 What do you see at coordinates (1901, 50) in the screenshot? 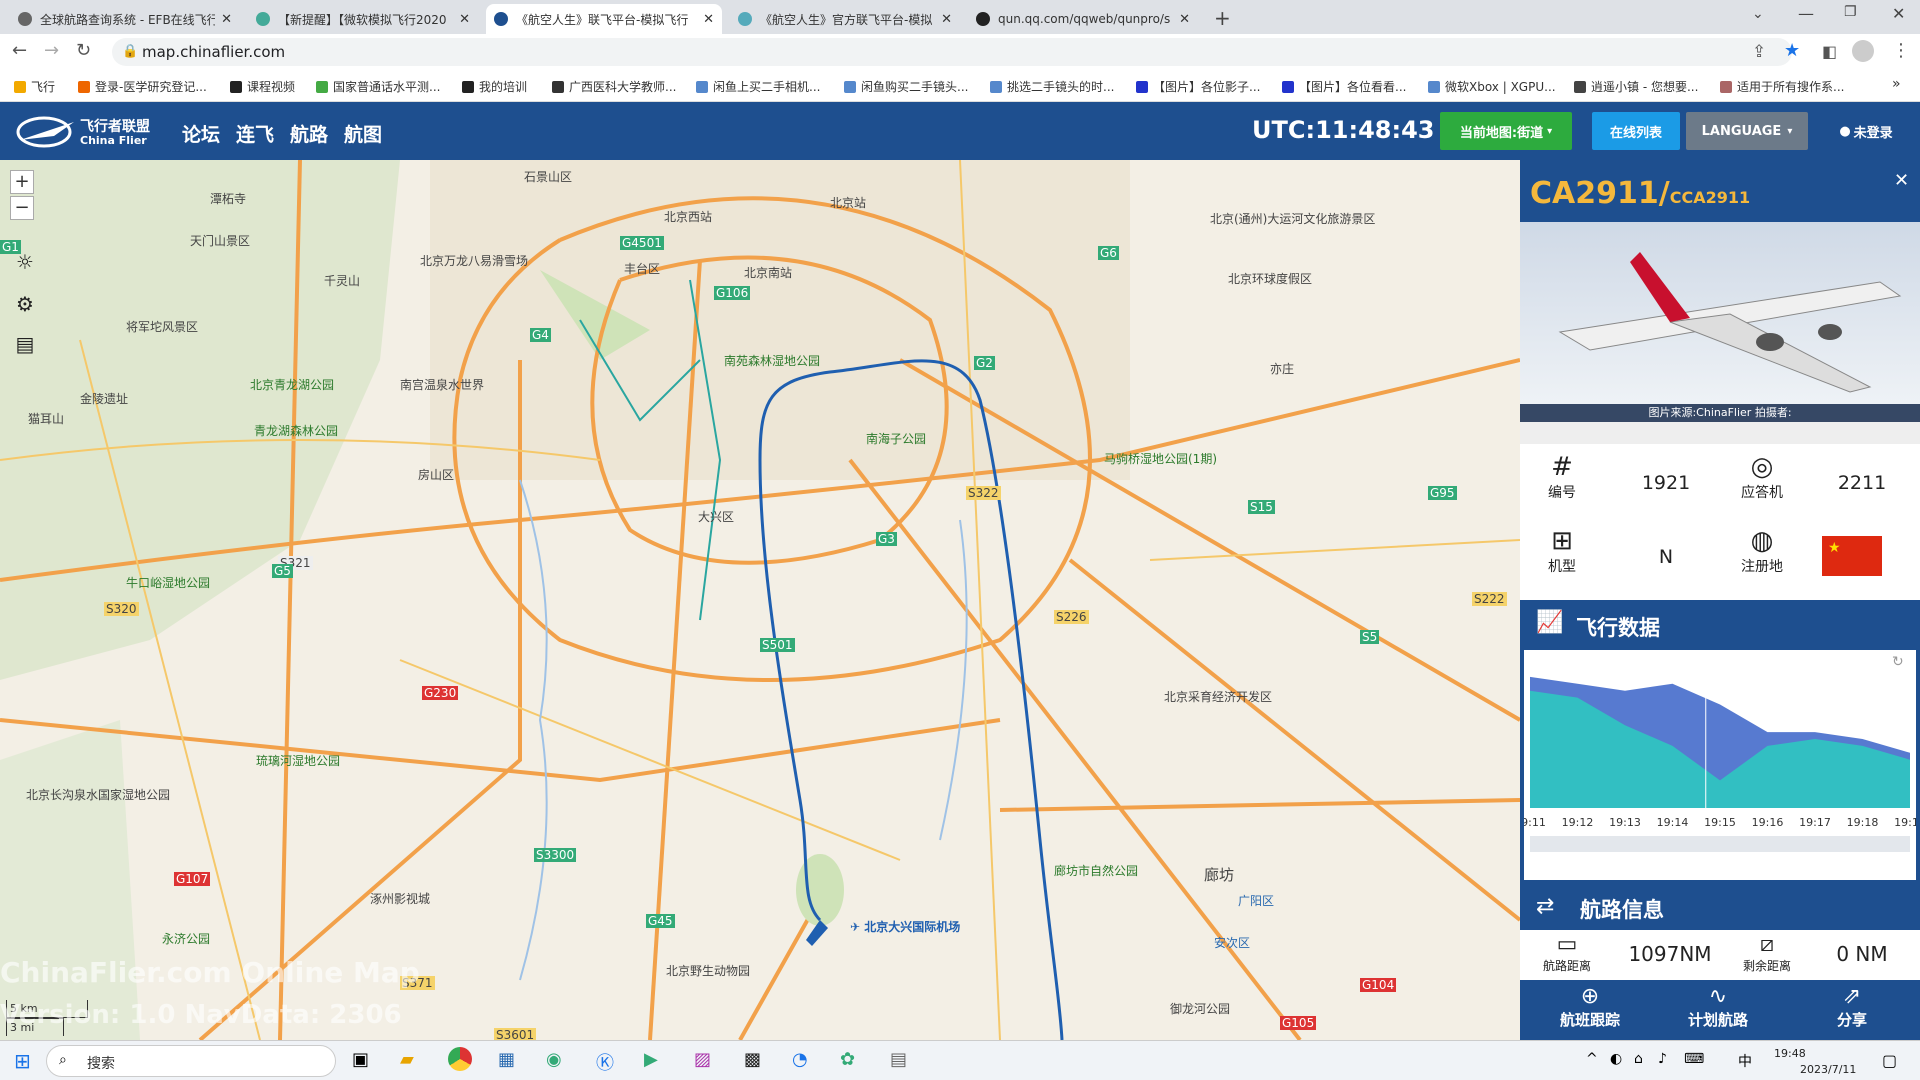
I see `menu-icon: ⋮` at bounding box center [1901, 50].